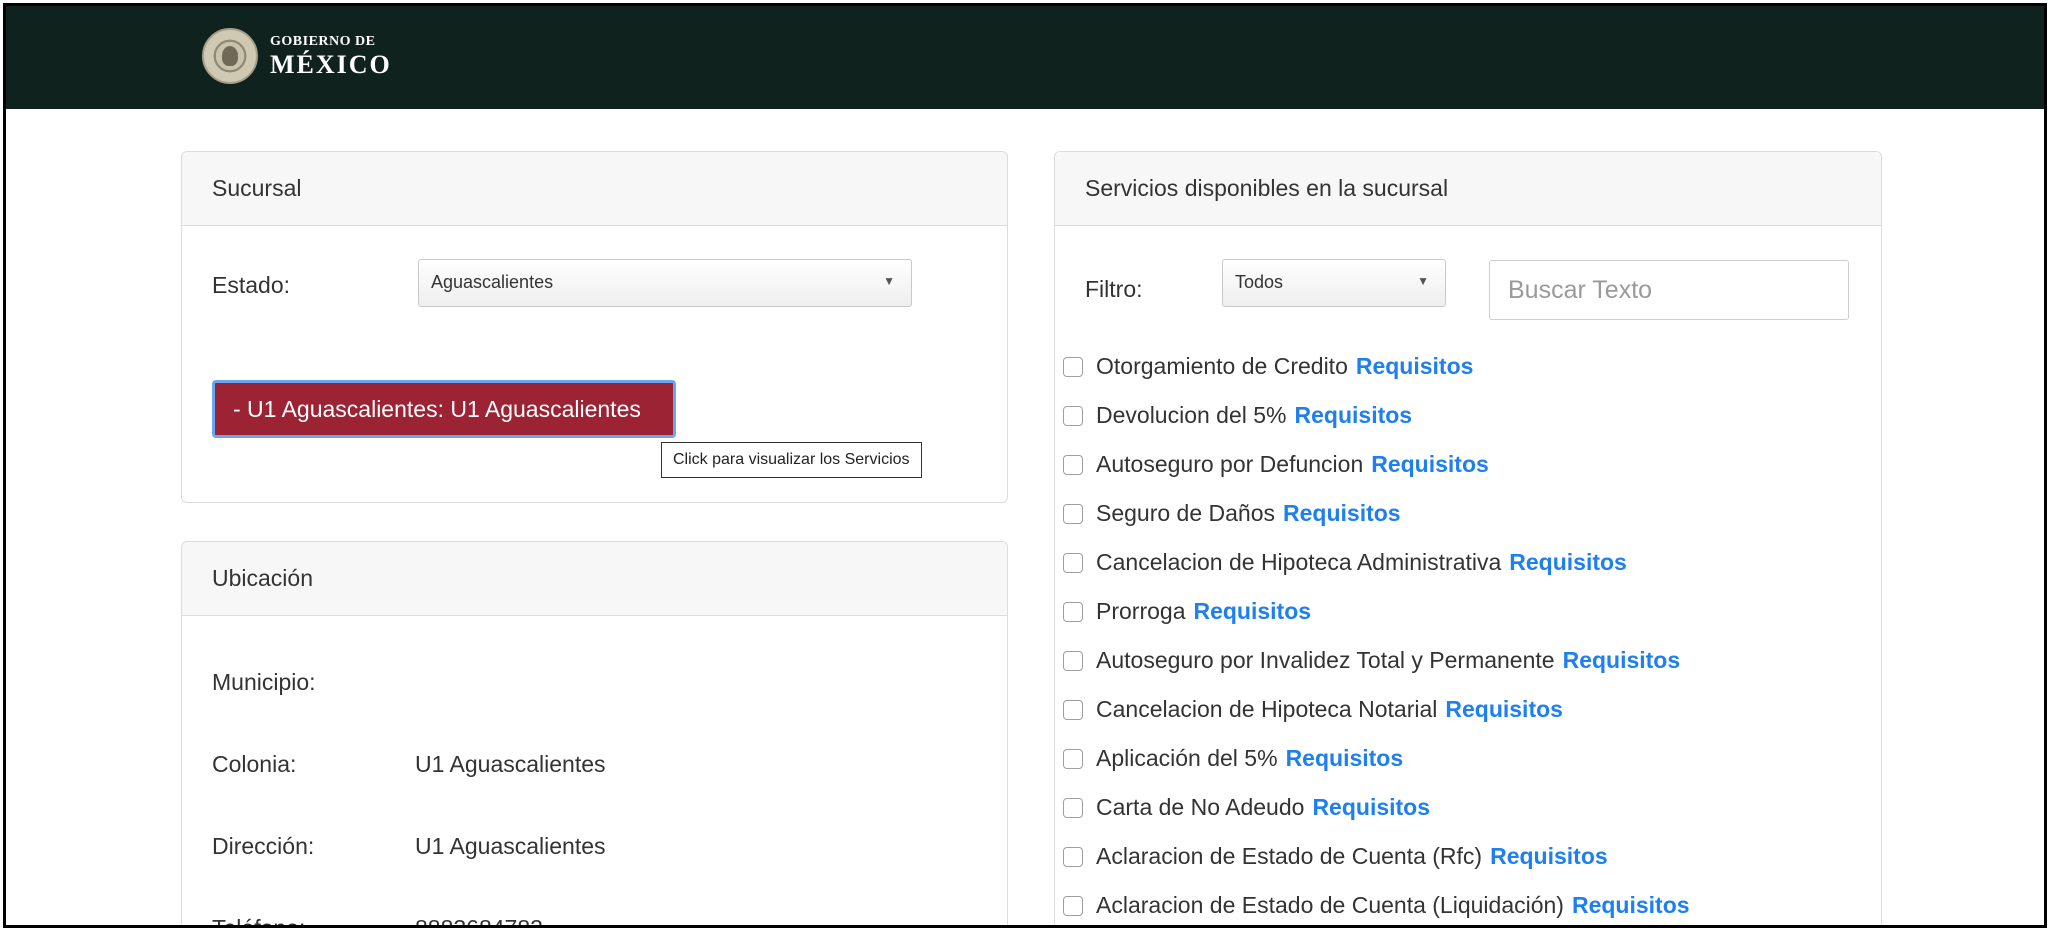 The height and width of the screenshot is (929, 2048). What do you see at coordinates (1222, 366) in the screenshot?
I see `service-name: Otorgamiento de Credito` at bounding box center [1222, 366].